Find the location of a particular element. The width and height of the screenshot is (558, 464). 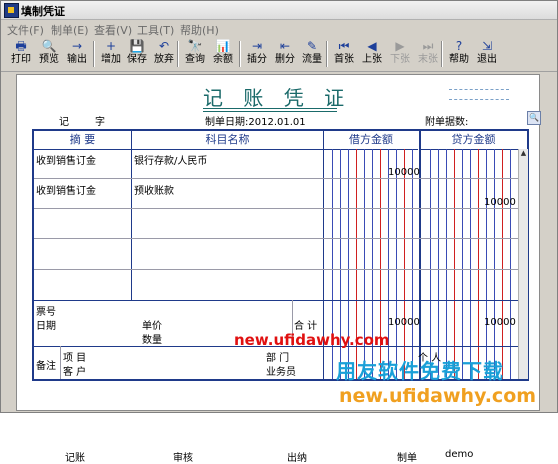

toolbar-button-preview: 🔍 预览 is located at coordinates (49, 54).